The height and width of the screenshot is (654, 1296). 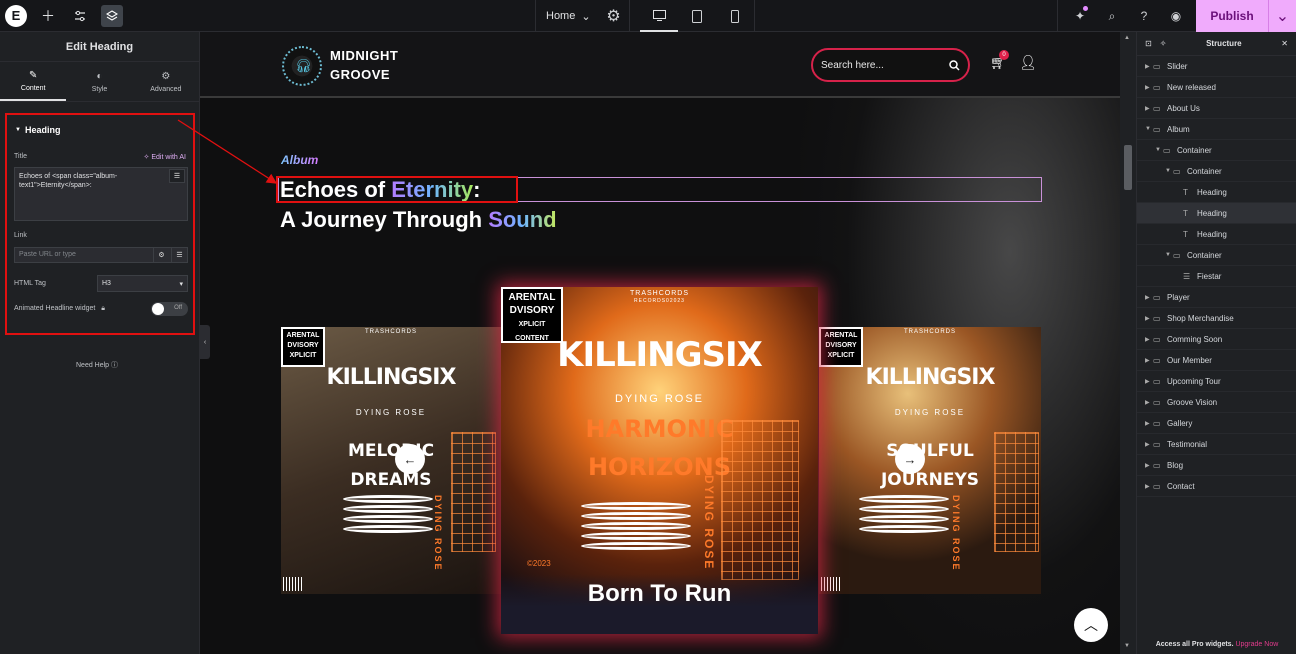 I want to click on structure-item: ▶ ▭ Blog, so click(x=1216, y=465).